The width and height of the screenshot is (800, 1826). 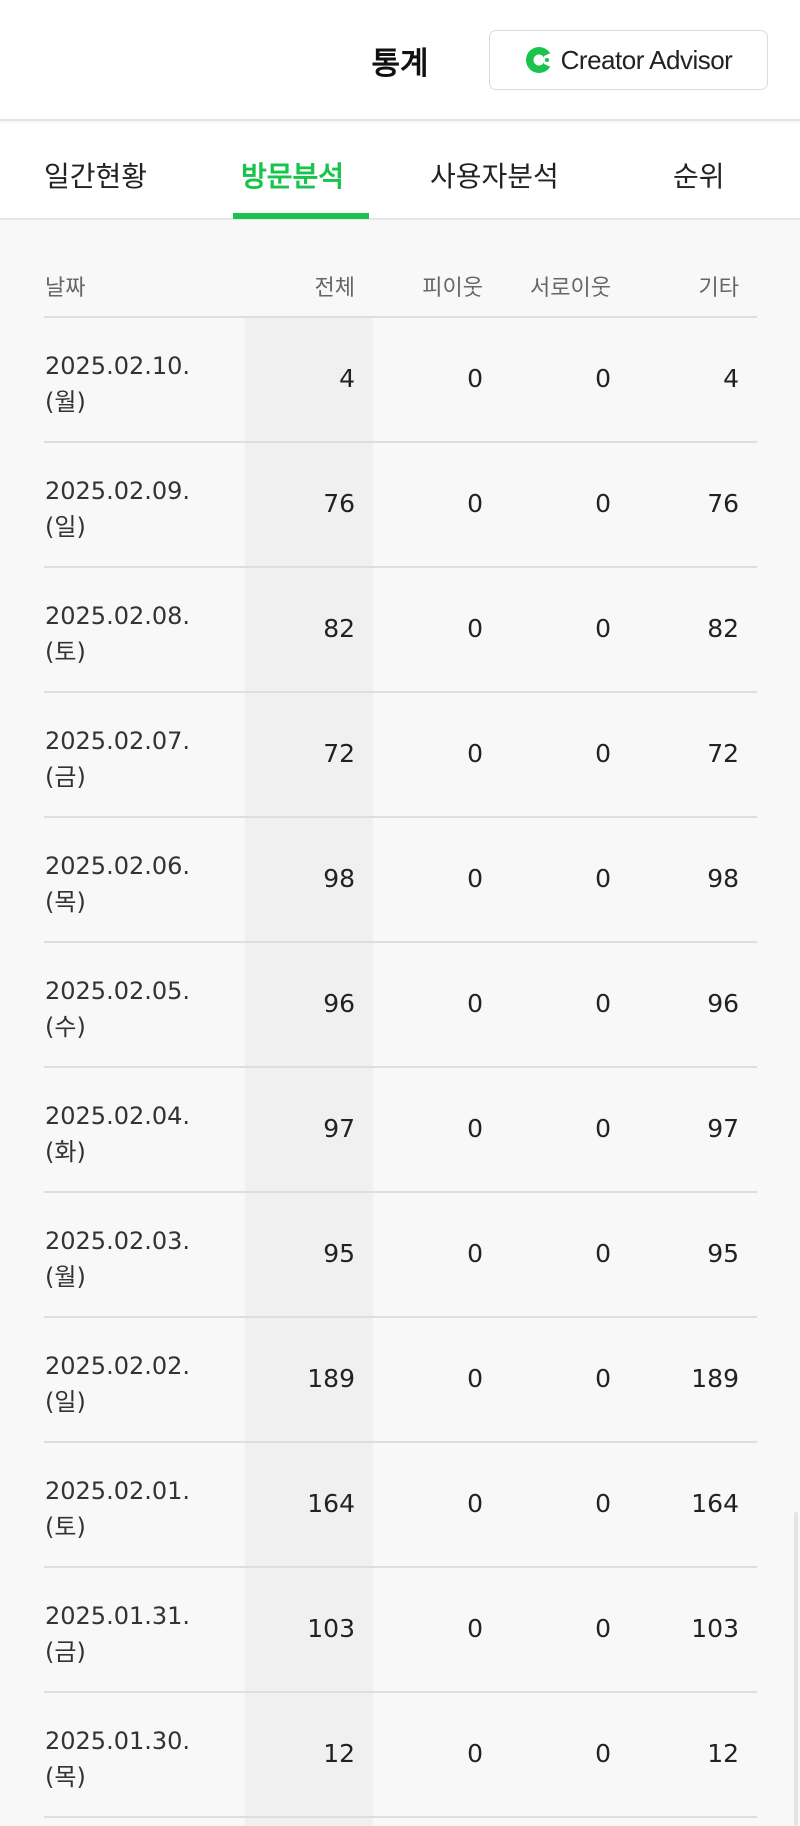 I want to click on date-text: 2025.02.02., so click(x=118, y=1366).